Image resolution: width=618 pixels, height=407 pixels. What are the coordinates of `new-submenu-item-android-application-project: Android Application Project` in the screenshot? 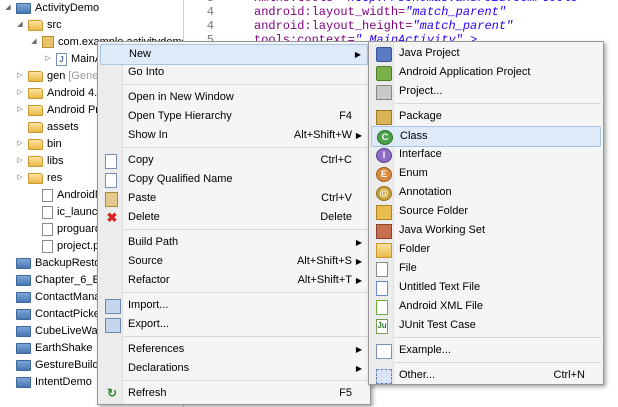 It's located at (486, 72).